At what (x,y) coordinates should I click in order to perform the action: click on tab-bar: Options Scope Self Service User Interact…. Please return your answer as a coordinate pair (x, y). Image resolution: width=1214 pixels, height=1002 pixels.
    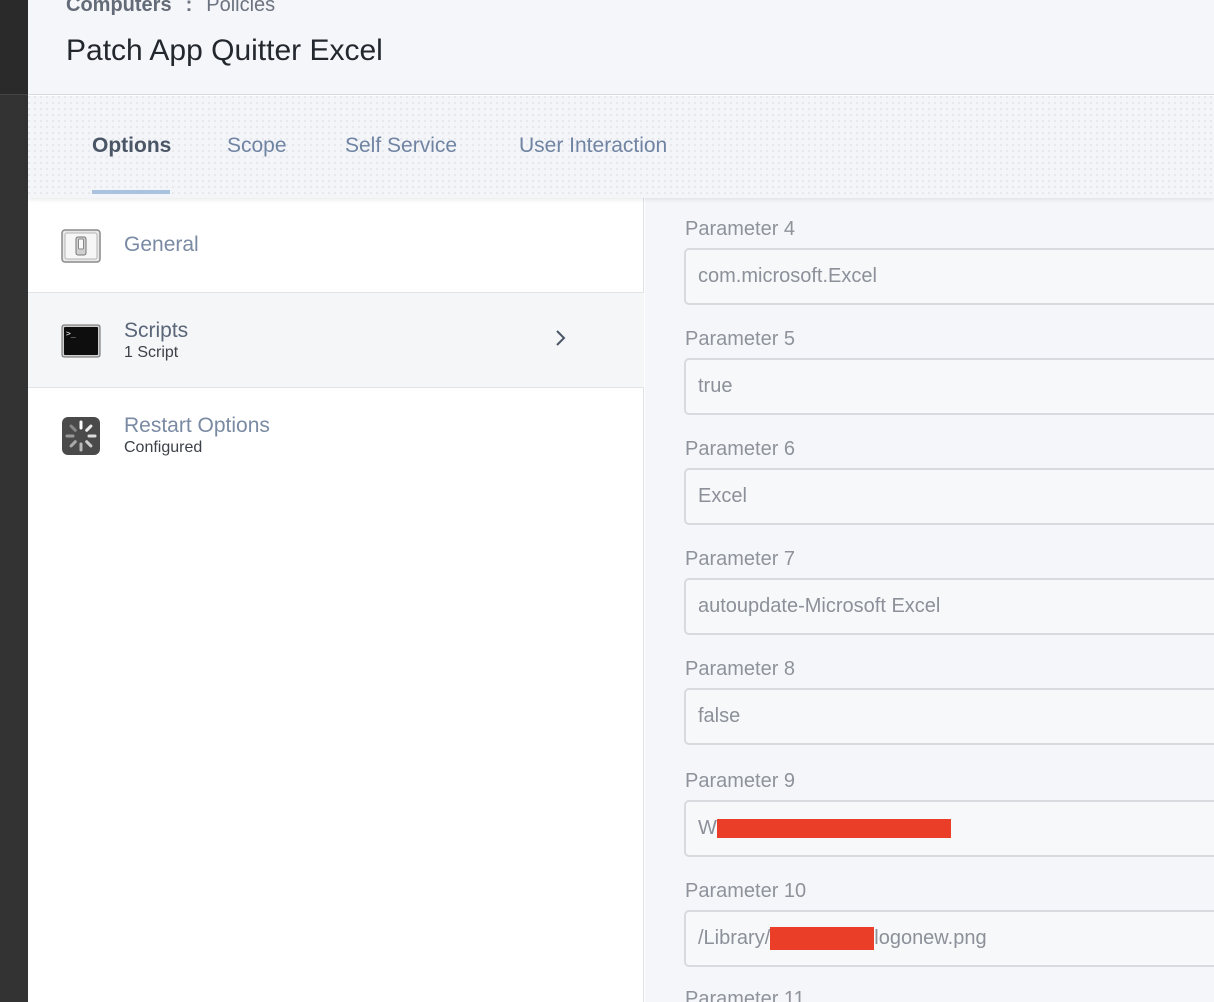
    Looking at the image, I should click on (621, 147).